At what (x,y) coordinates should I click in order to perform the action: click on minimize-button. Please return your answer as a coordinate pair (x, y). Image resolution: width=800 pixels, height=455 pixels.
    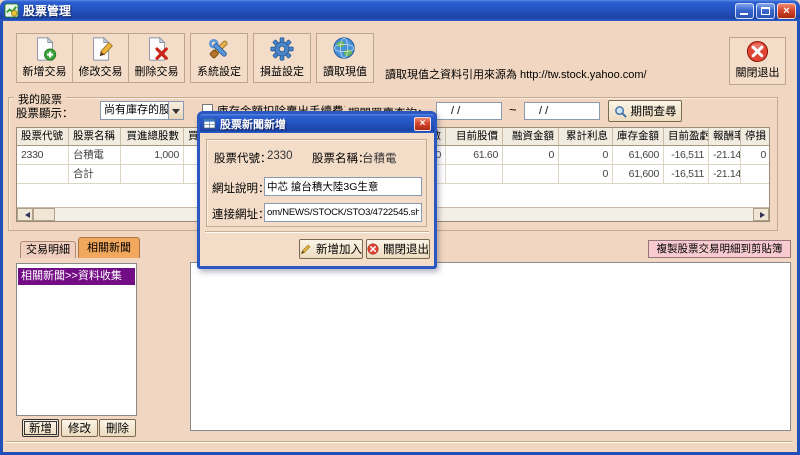
    Looking at the image, I should click on (744, 10).